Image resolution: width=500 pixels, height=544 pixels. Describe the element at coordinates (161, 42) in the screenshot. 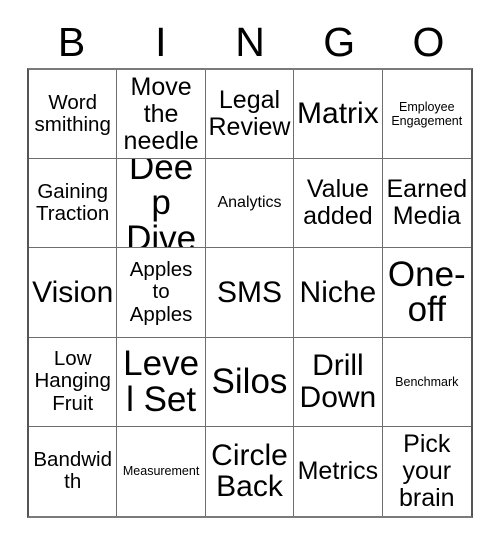

I see `bingo-header-letter-i: I` at that location.